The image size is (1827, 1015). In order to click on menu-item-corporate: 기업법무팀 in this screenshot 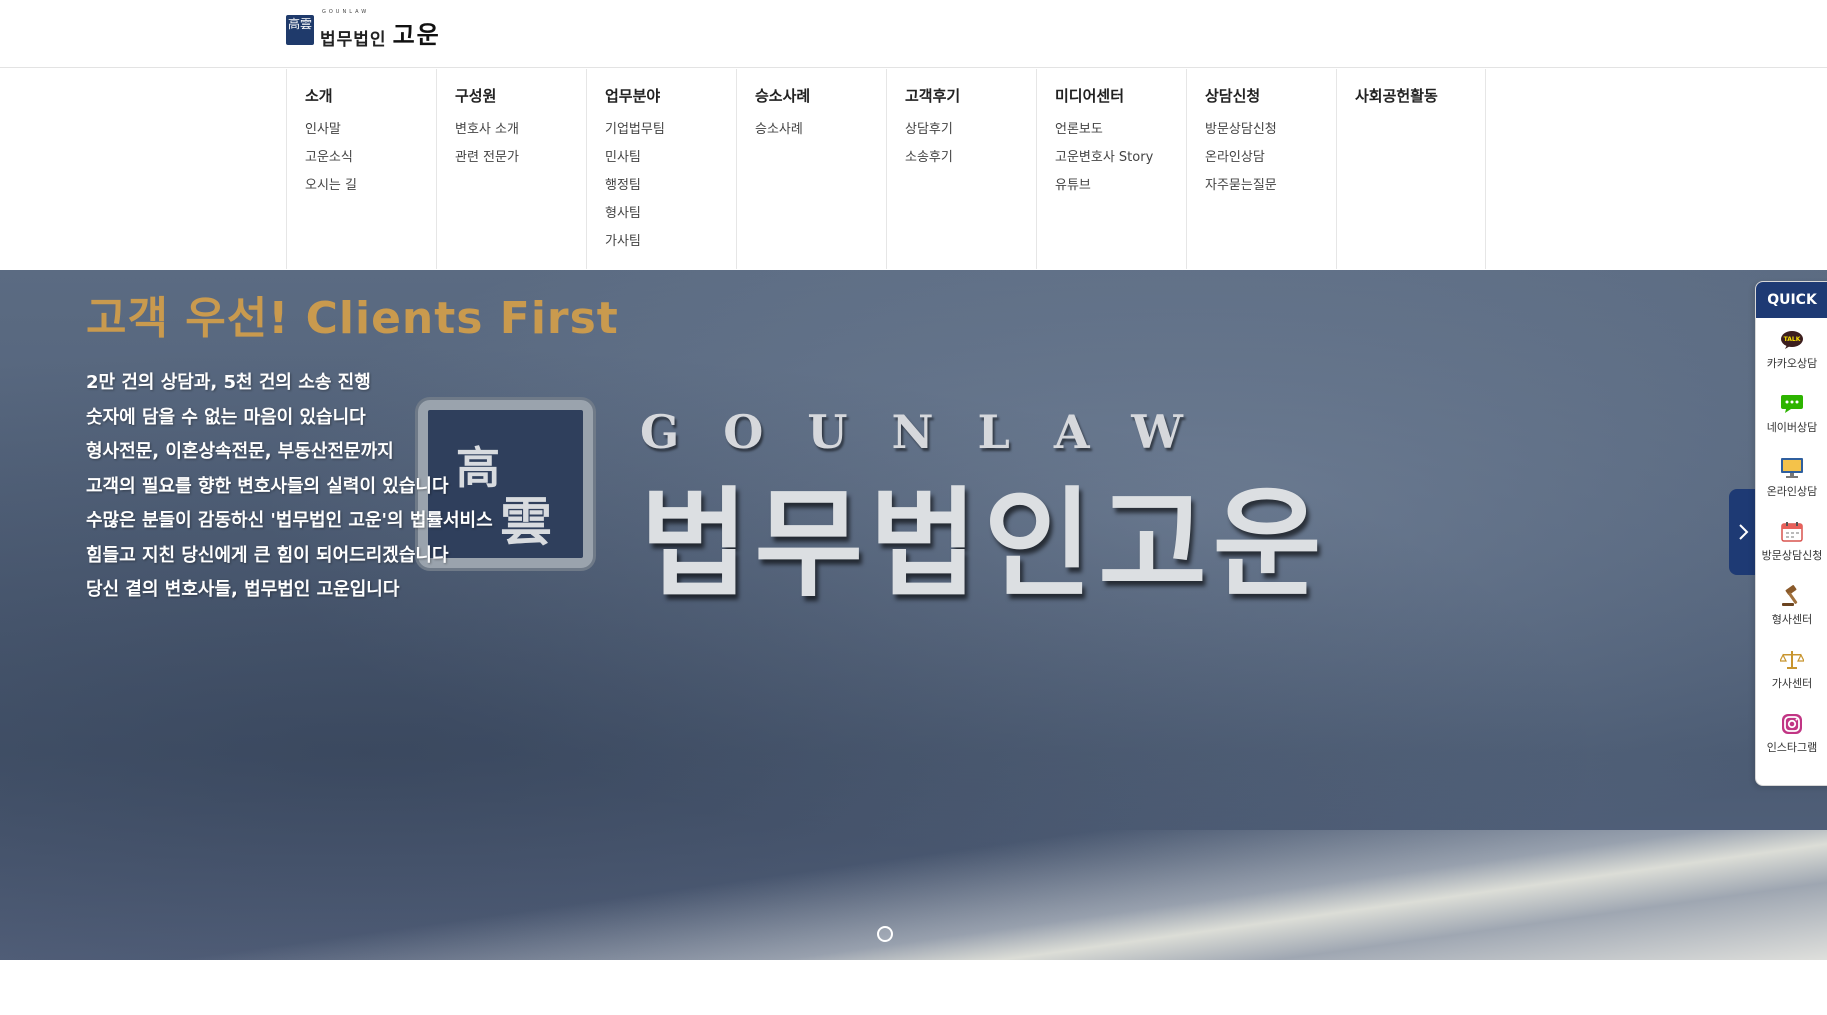, I will do `click(670, 130)`.